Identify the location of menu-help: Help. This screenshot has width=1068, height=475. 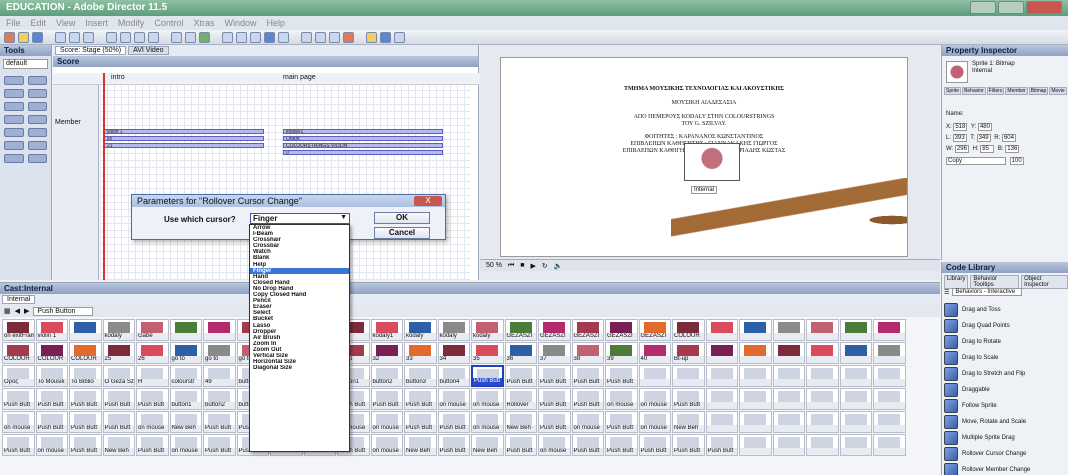
(275, 23).